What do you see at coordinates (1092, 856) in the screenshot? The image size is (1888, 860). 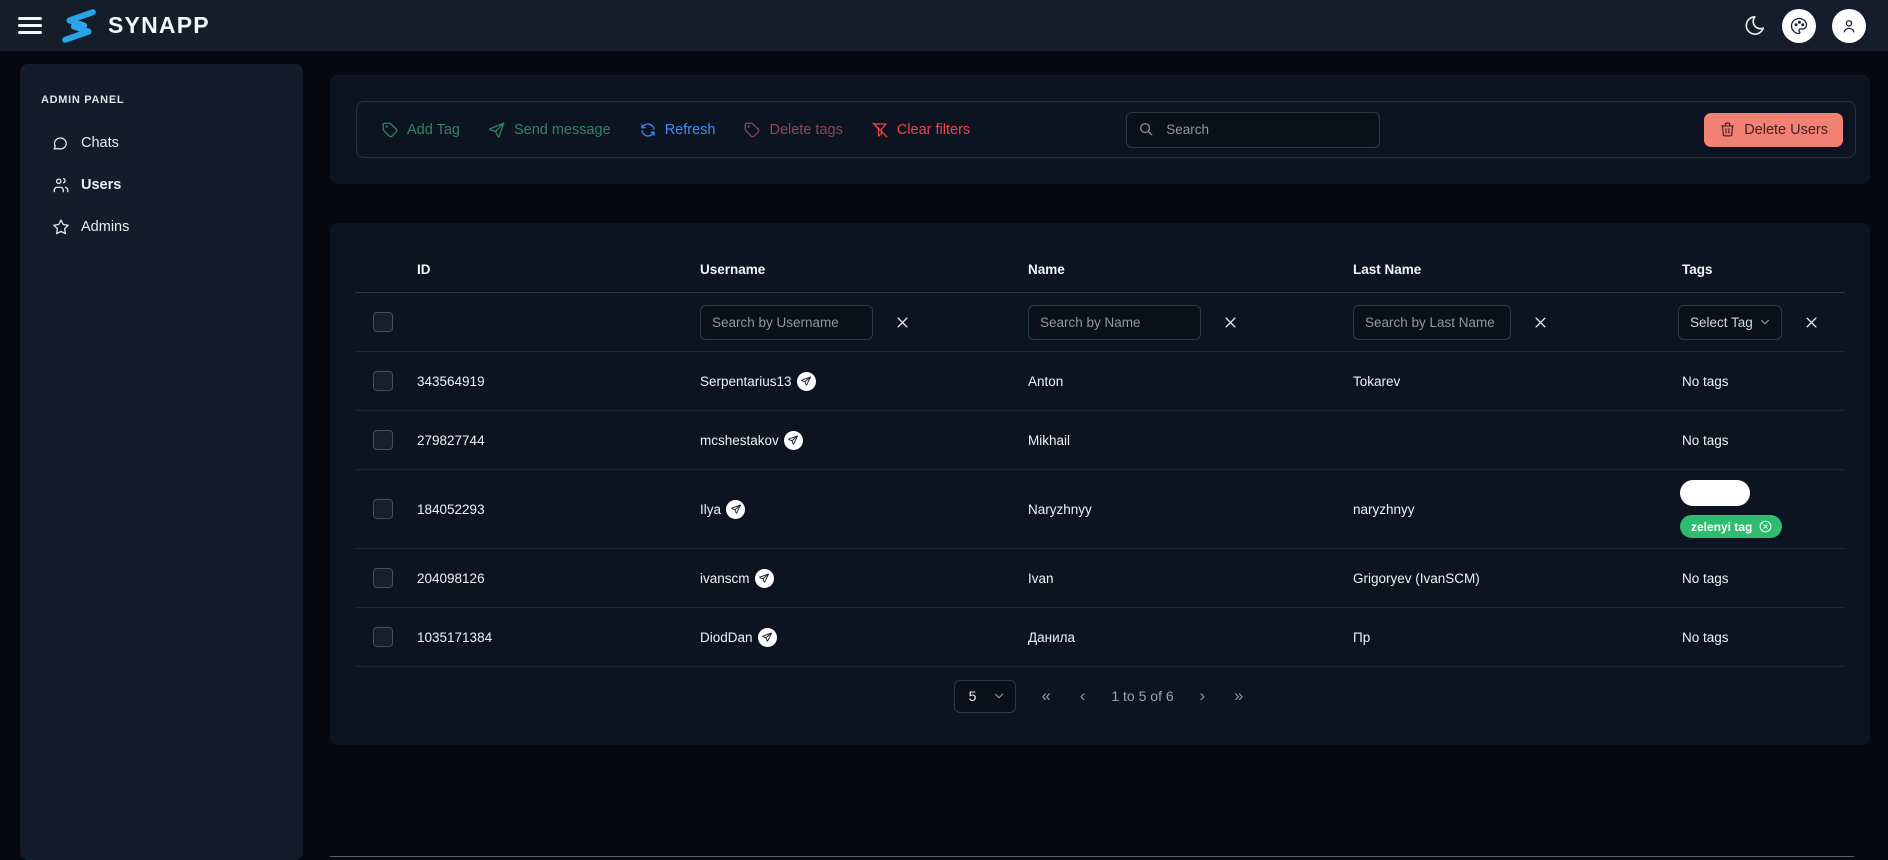 I see `next-card-top-divider` at bounding box center [1092, 856].